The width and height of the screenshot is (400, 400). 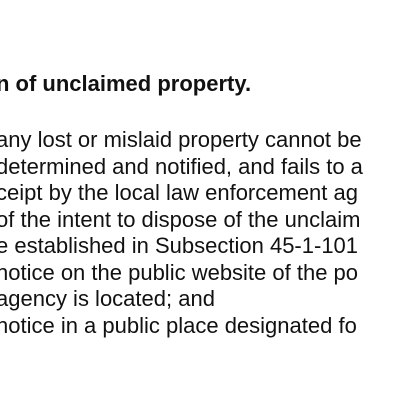 What do you see at coordinates (107, 298) in the screenshot?
I see `text-line: agency is located; and` at bounding box center [107, 298].